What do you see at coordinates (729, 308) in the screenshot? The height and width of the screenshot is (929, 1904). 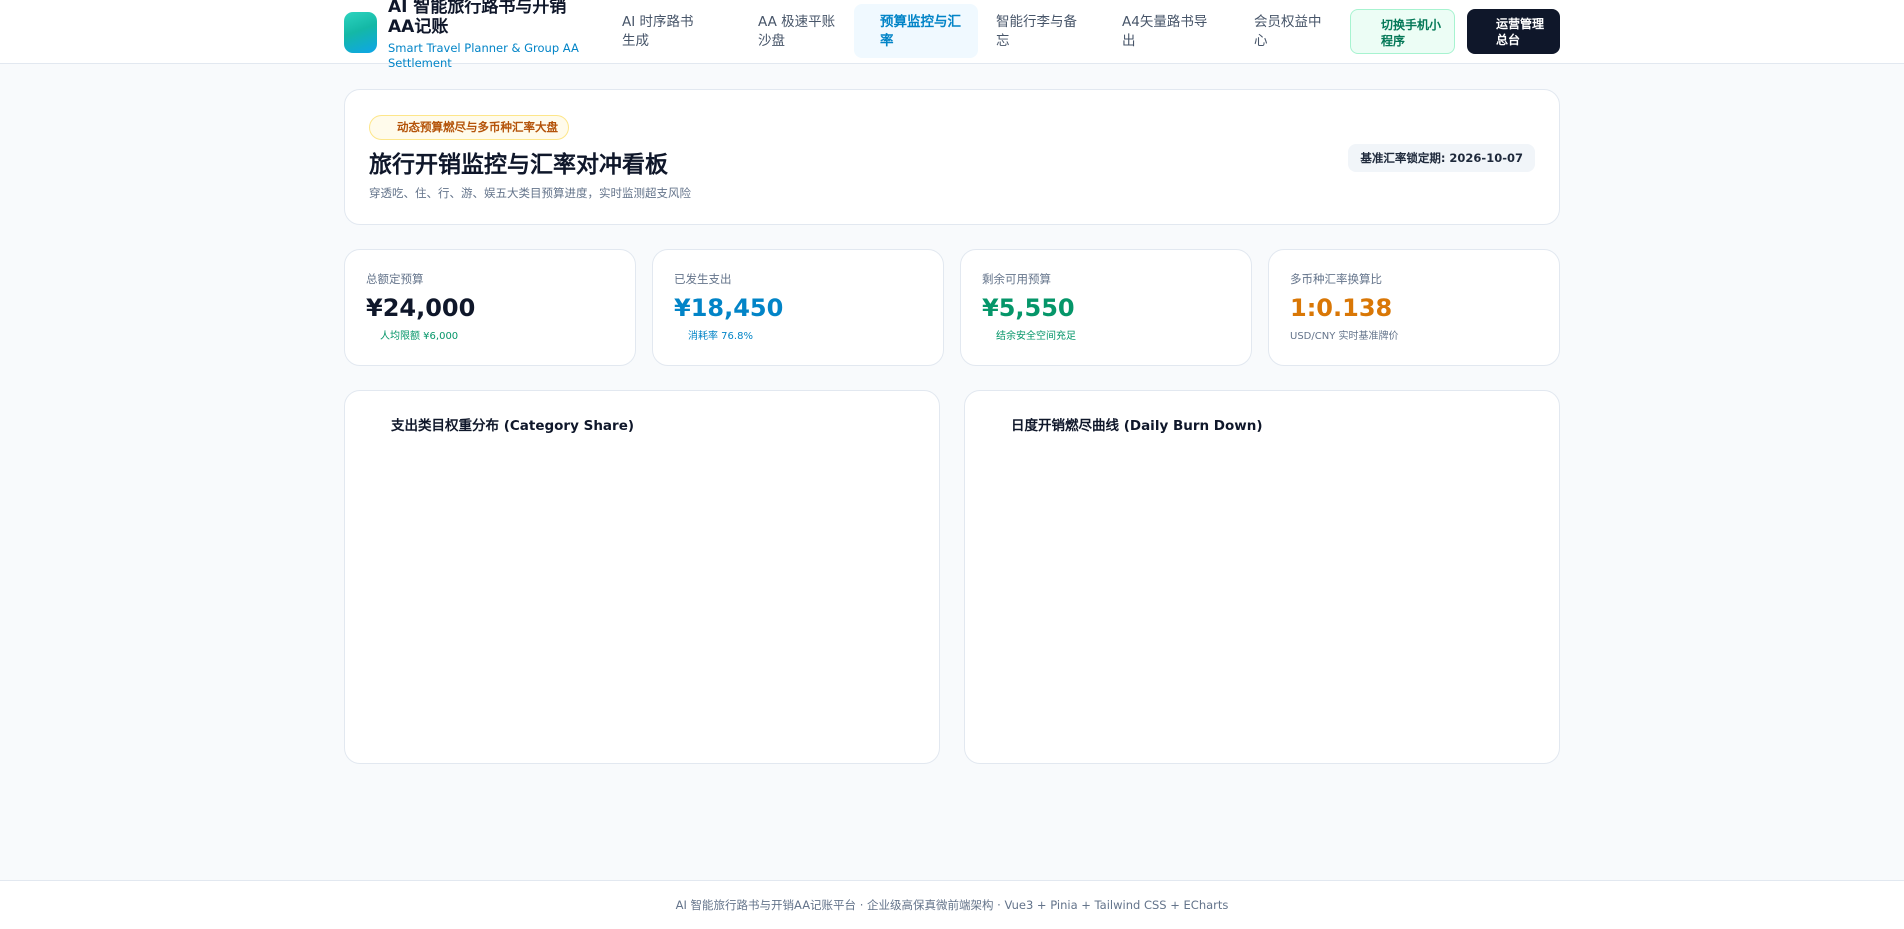 I see `stat-value: ¥18,450` at bounding box center [729, 308].